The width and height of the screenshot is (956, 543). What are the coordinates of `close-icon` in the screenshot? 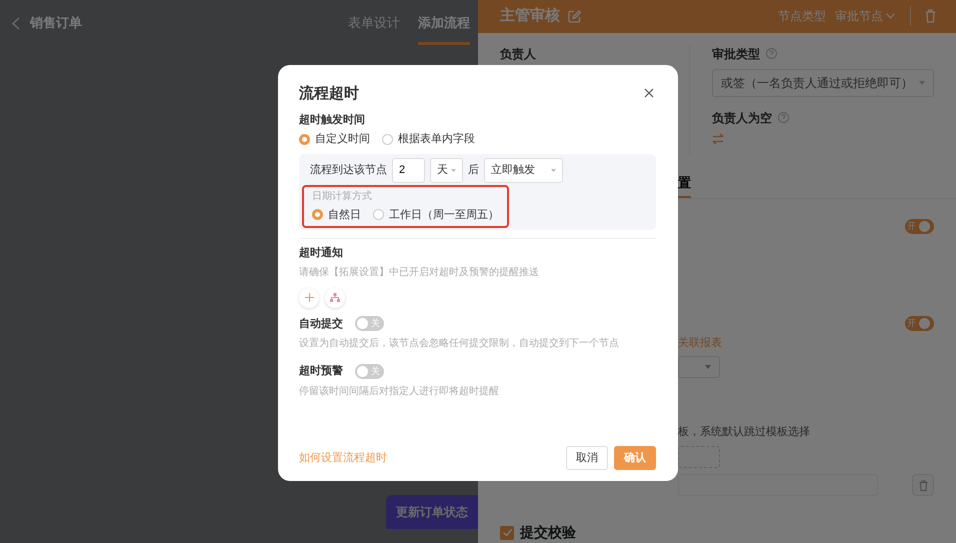 It's located at (649, 93).